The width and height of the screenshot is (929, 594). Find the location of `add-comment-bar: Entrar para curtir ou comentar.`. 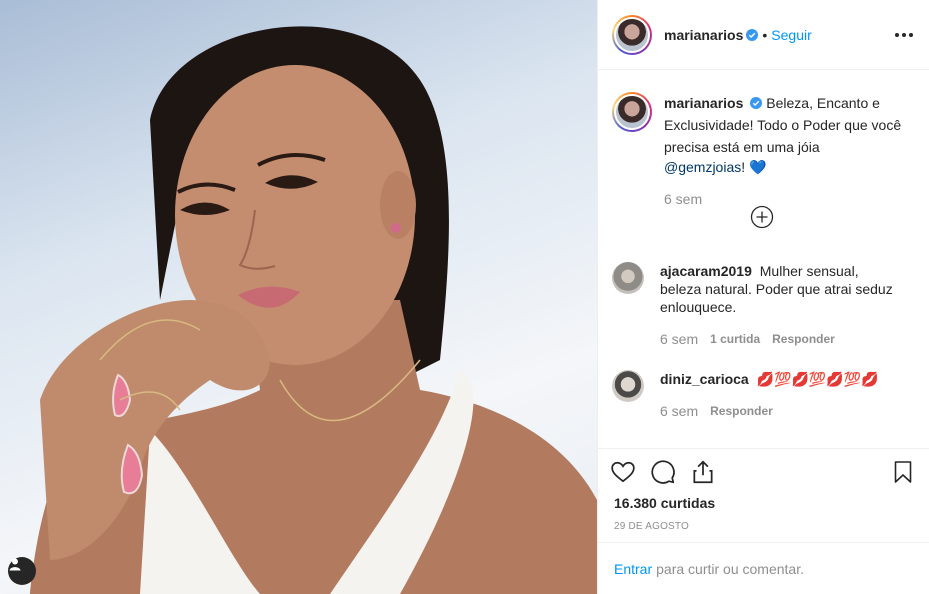

add-comment-bar: Entrar para curtir ou comentar. is located at coordinates (763, 568).